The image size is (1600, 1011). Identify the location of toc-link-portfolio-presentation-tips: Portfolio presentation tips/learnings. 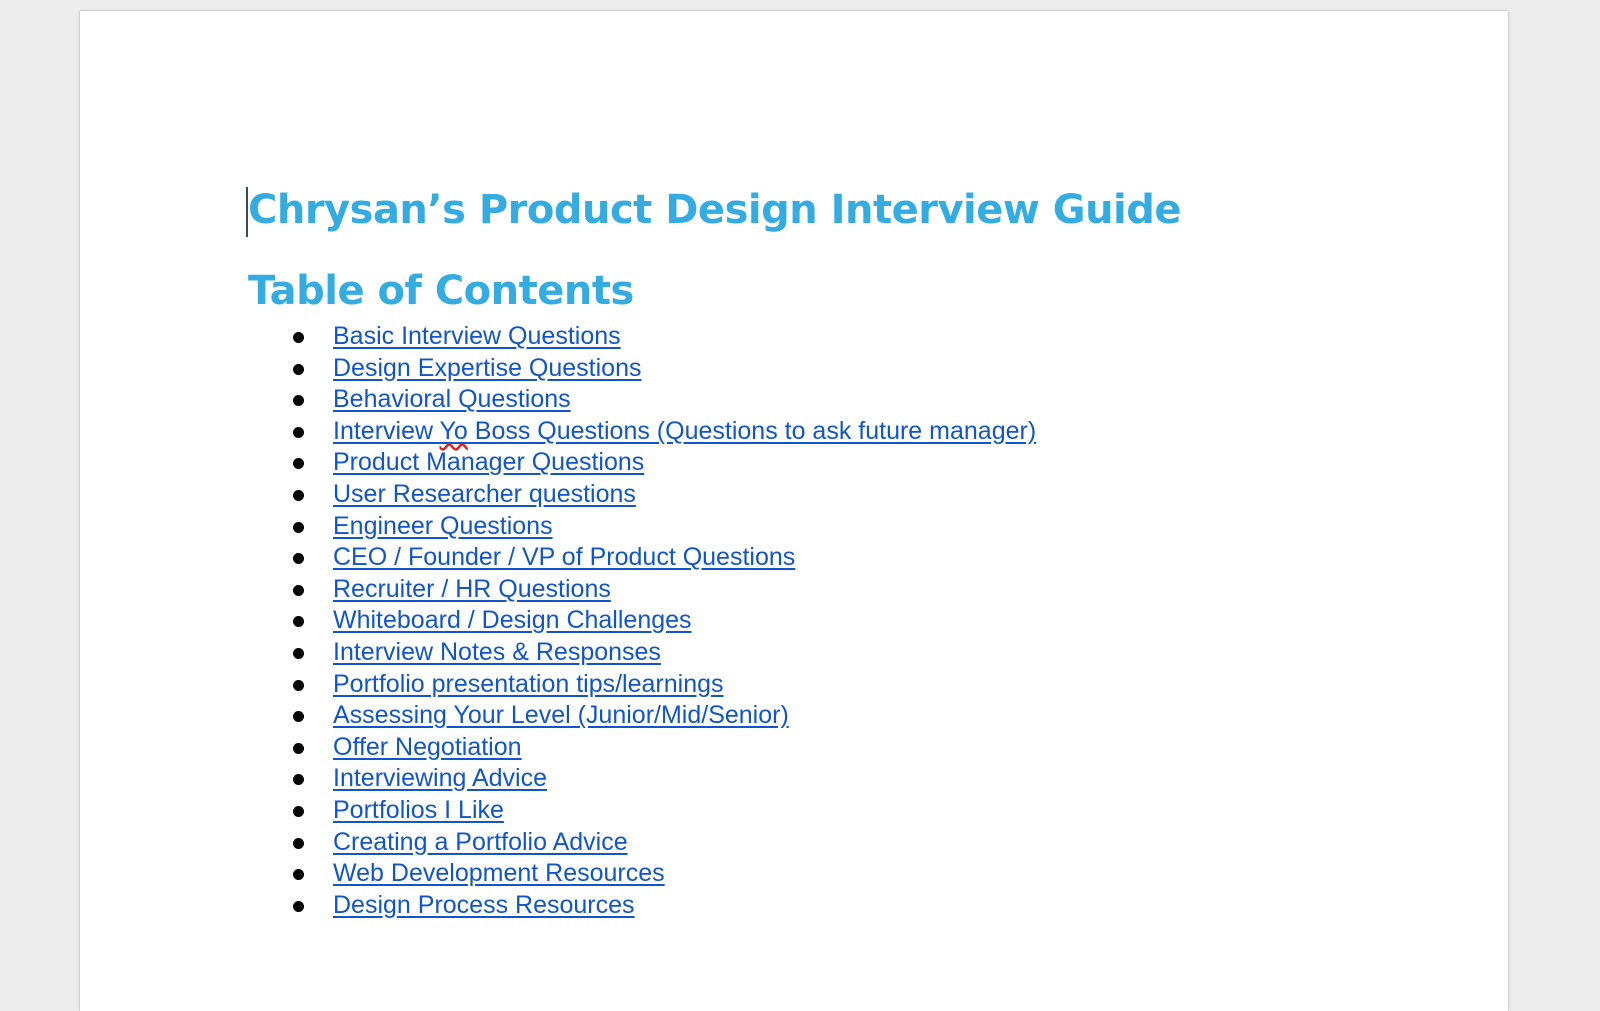
(528, 685).